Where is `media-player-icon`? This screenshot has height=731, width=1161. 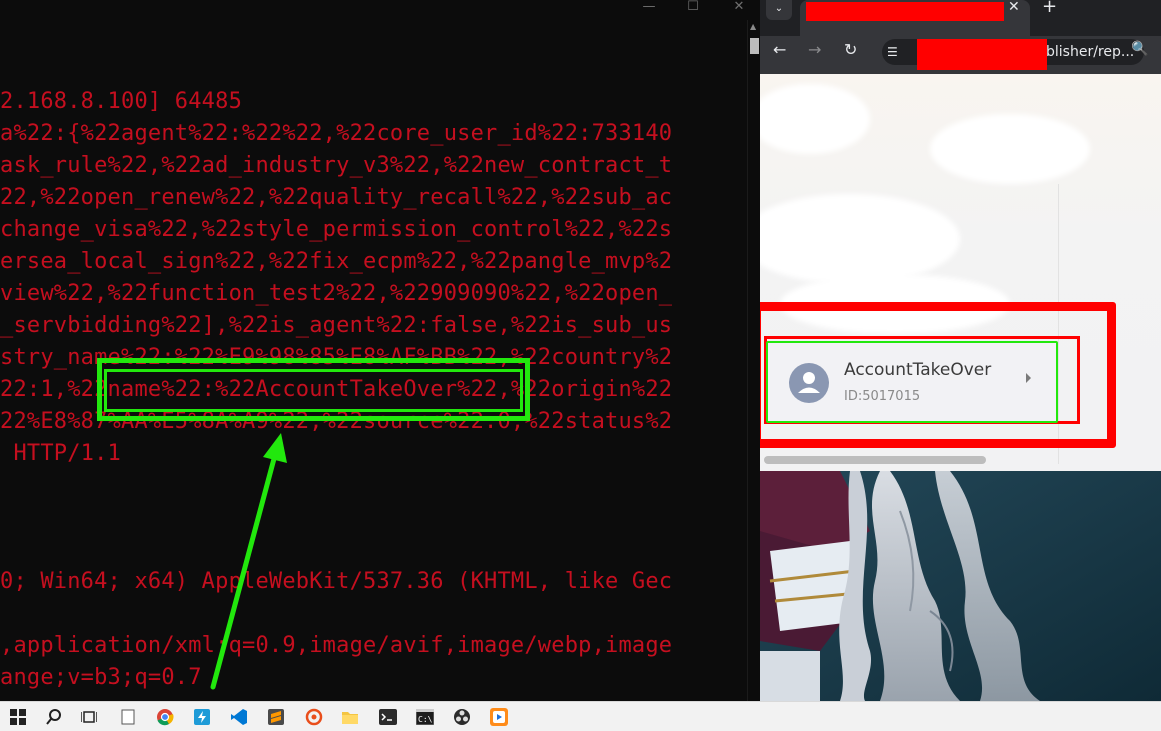
media-player-icon is located at coordinates (499, 717).